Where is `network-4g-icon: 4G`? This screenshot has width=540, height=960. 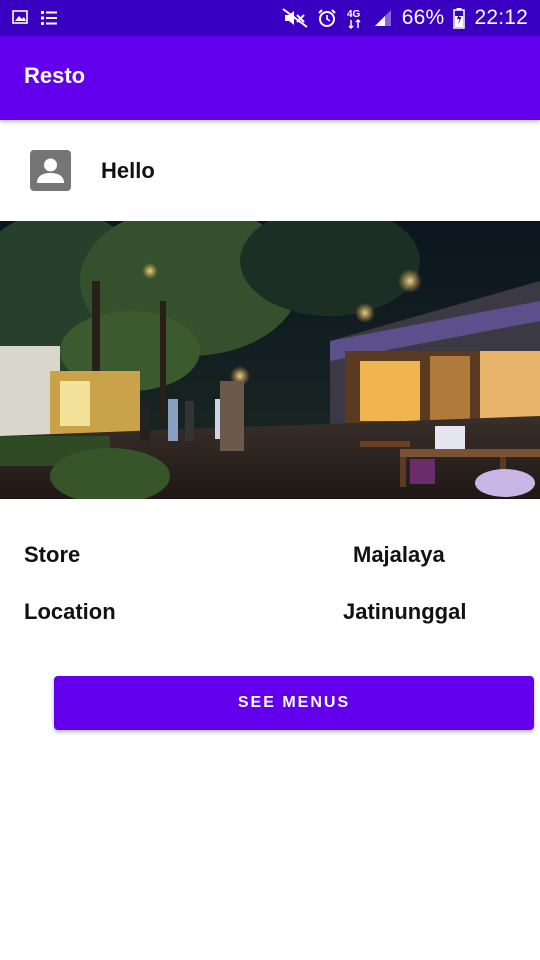
network-4g-icon: 4G is located at coordinates (354, 19).